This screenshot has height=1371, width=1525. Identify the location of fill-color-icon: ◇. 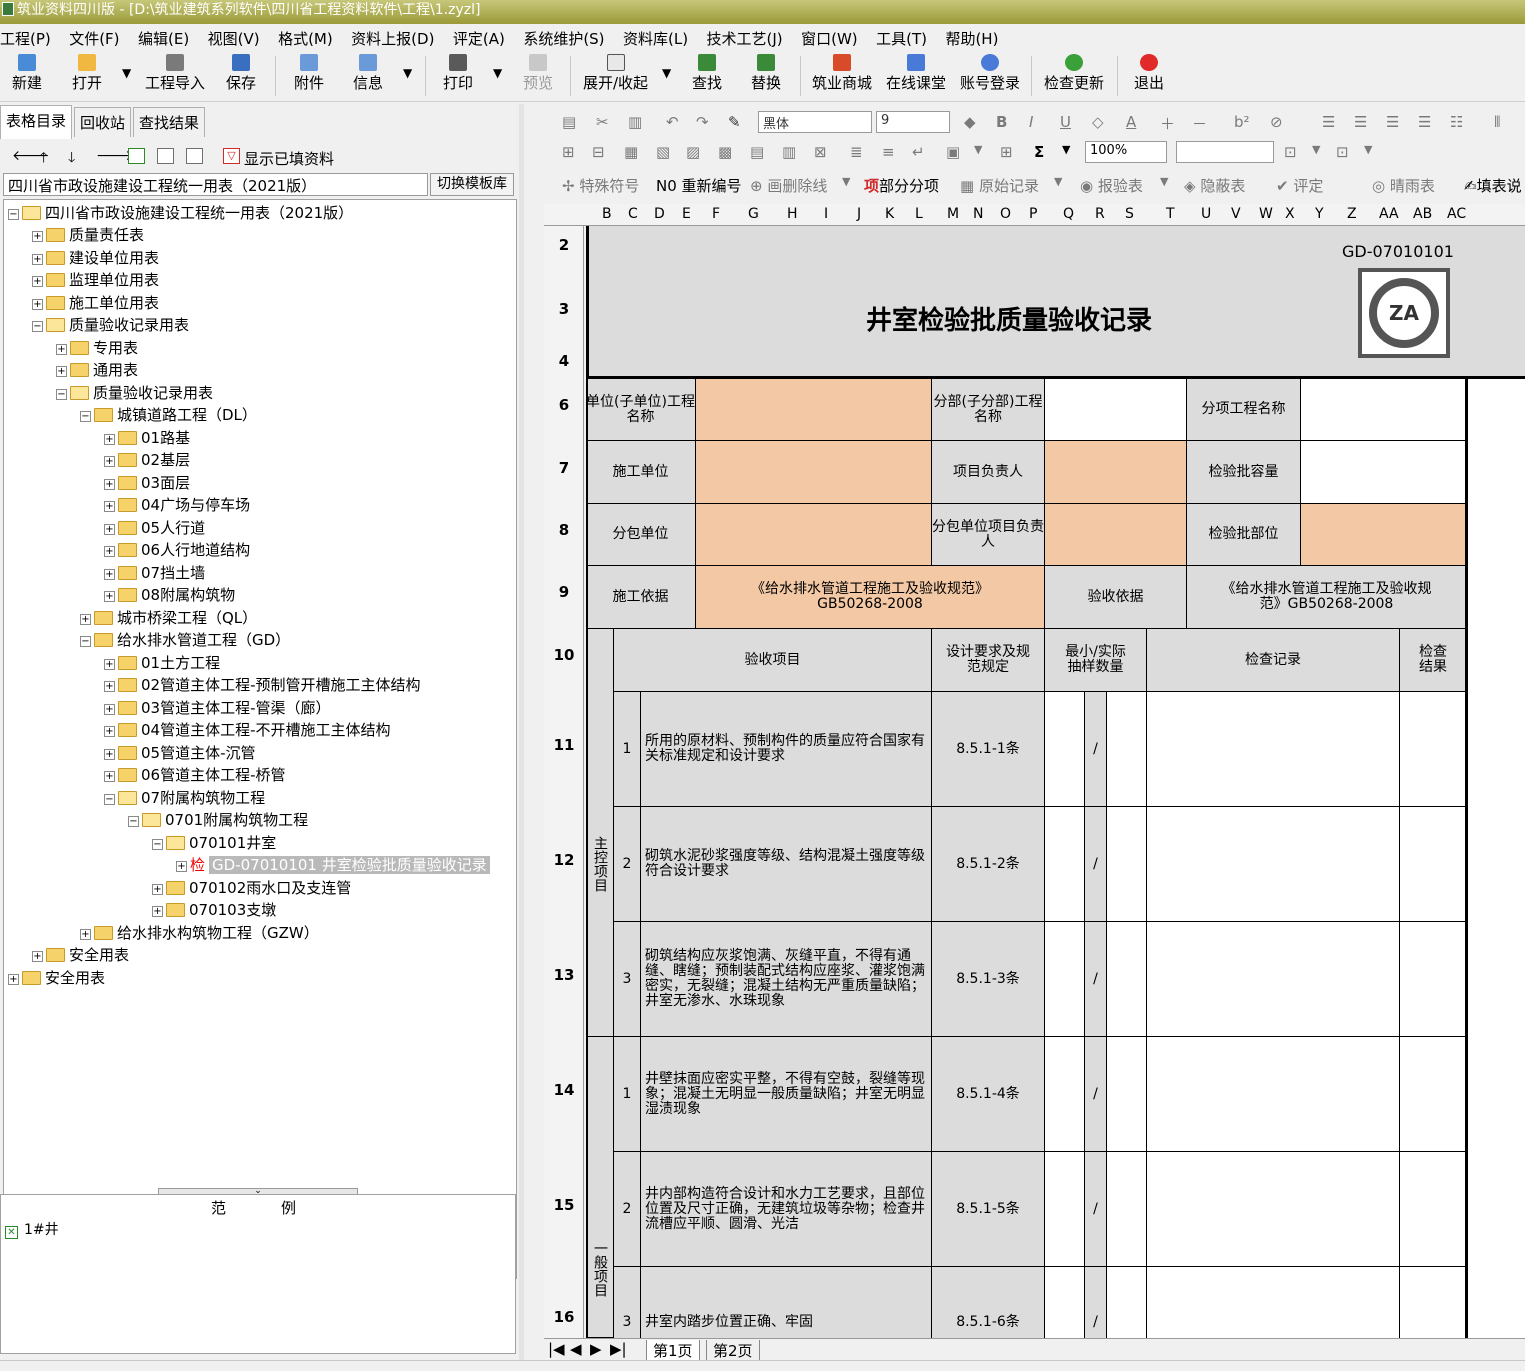
(1098, 122).